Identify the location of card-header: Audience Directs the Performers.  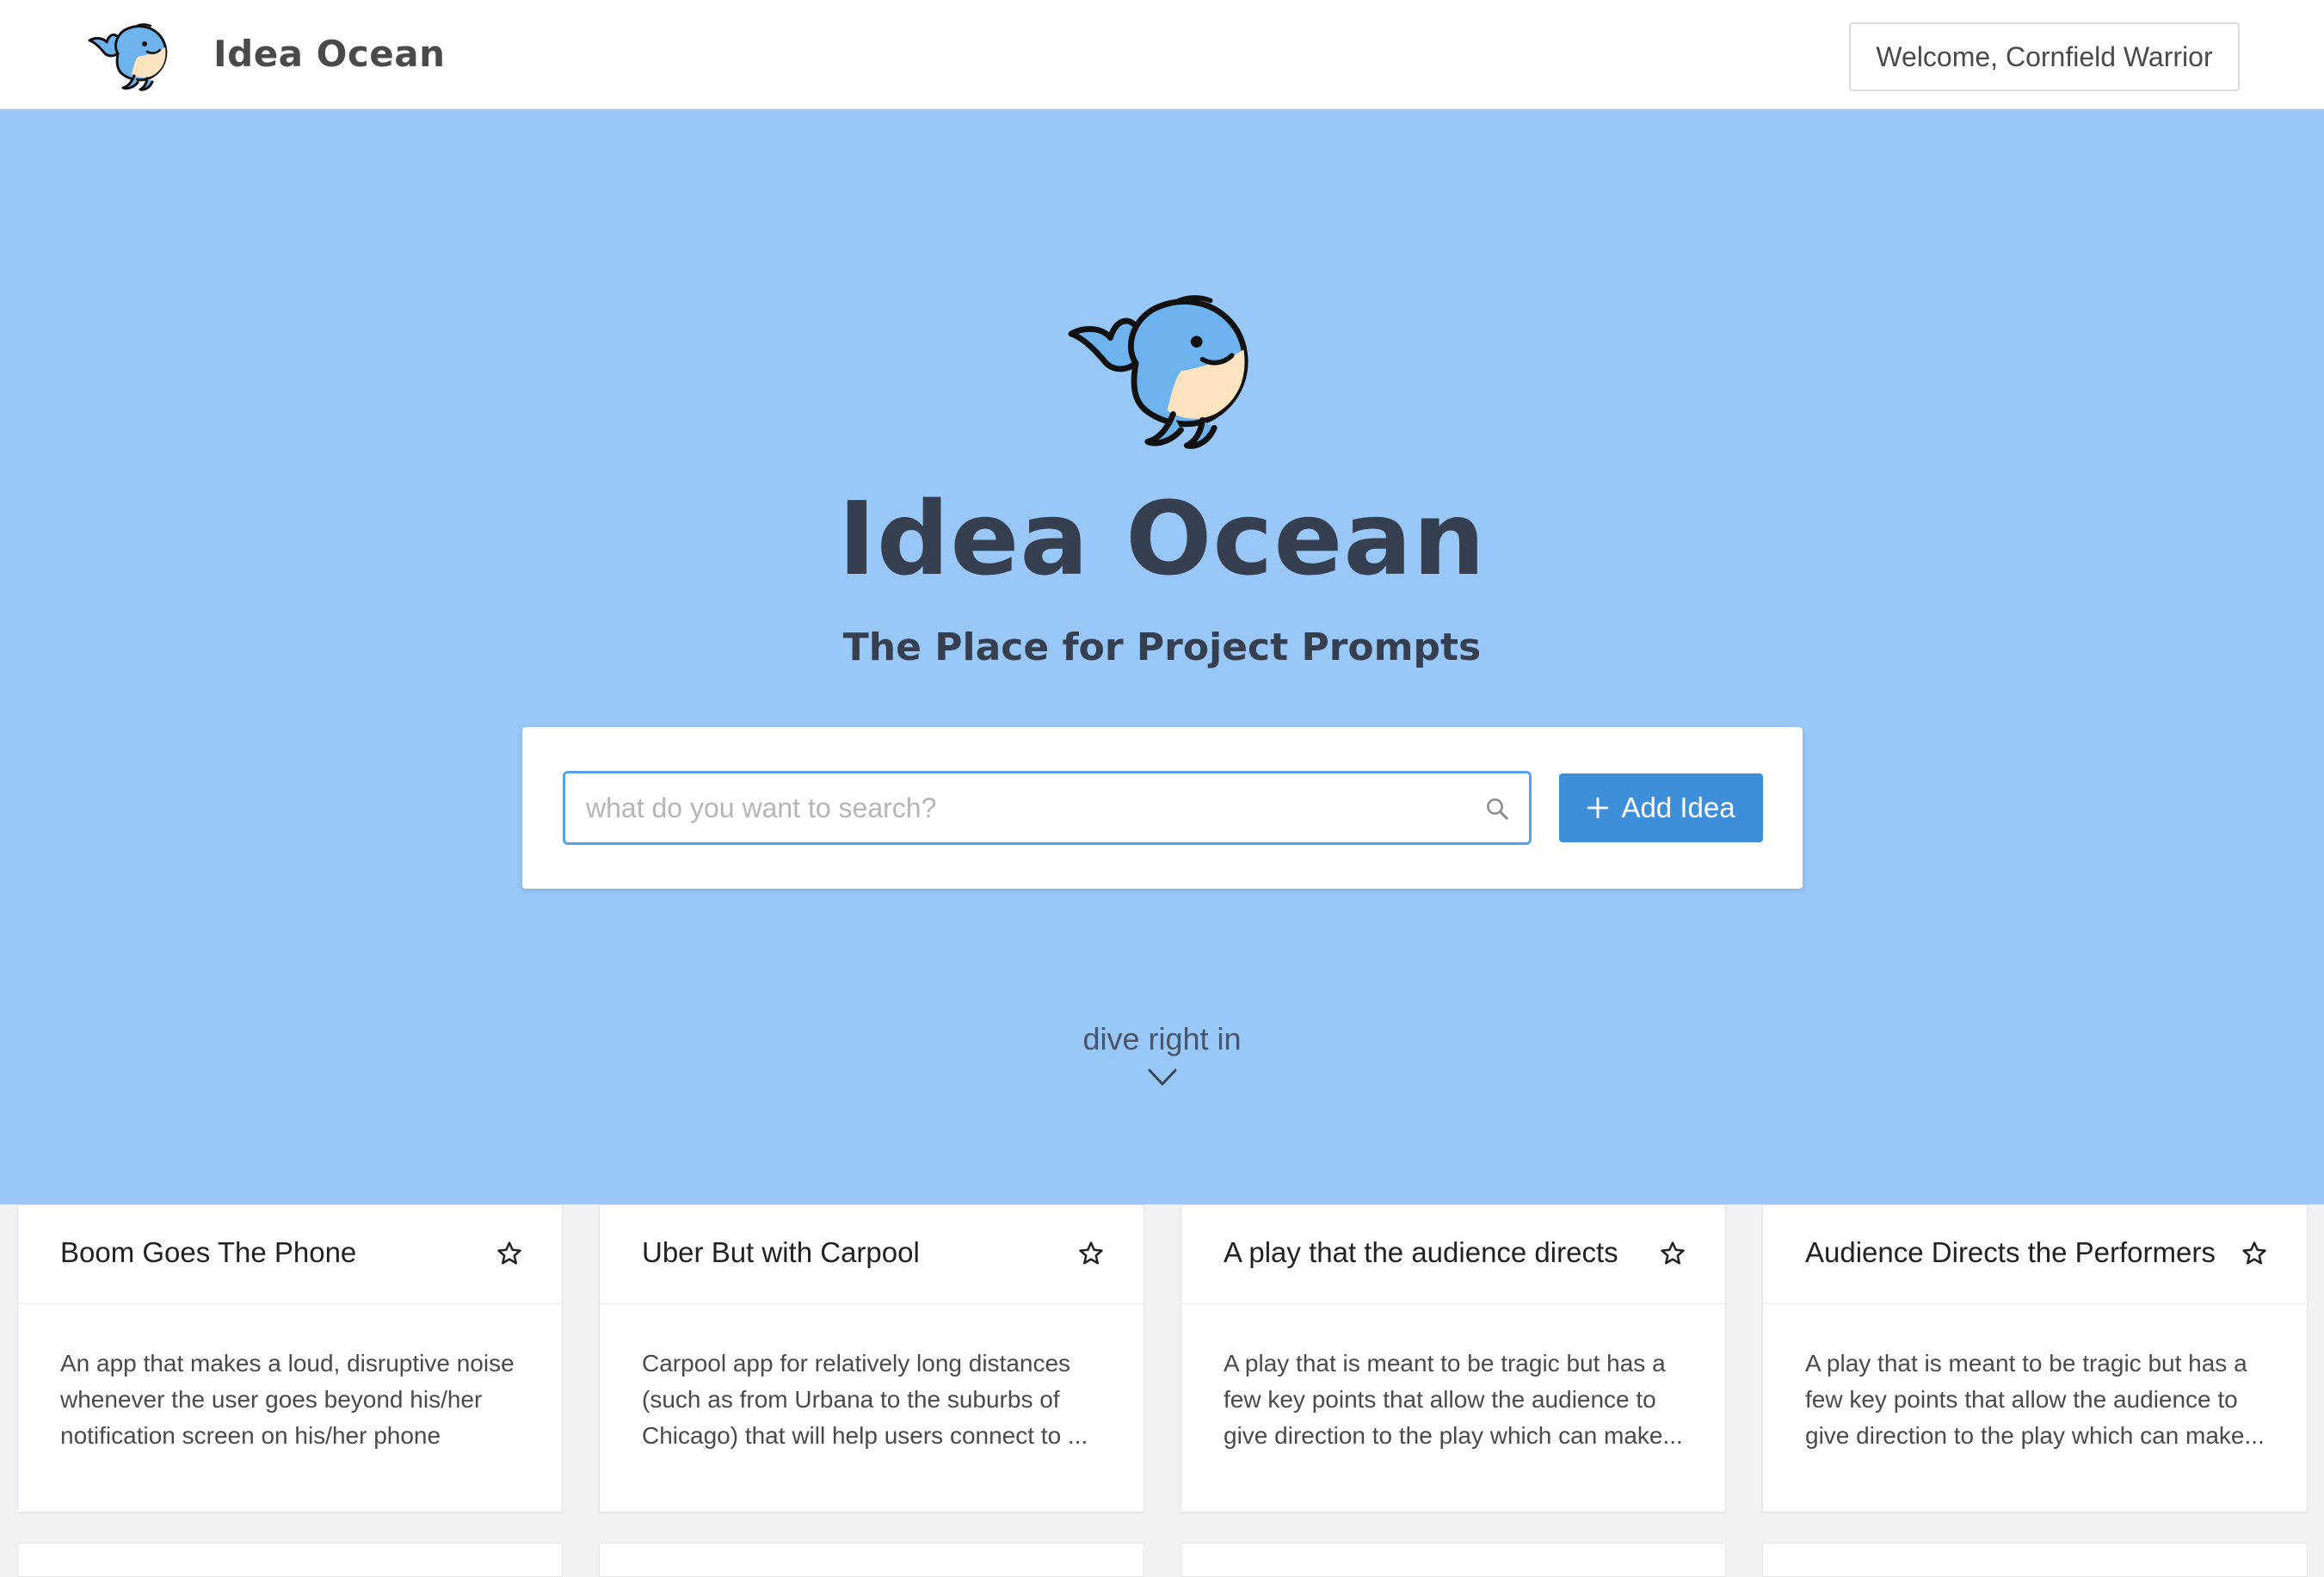
(2035, 1254).